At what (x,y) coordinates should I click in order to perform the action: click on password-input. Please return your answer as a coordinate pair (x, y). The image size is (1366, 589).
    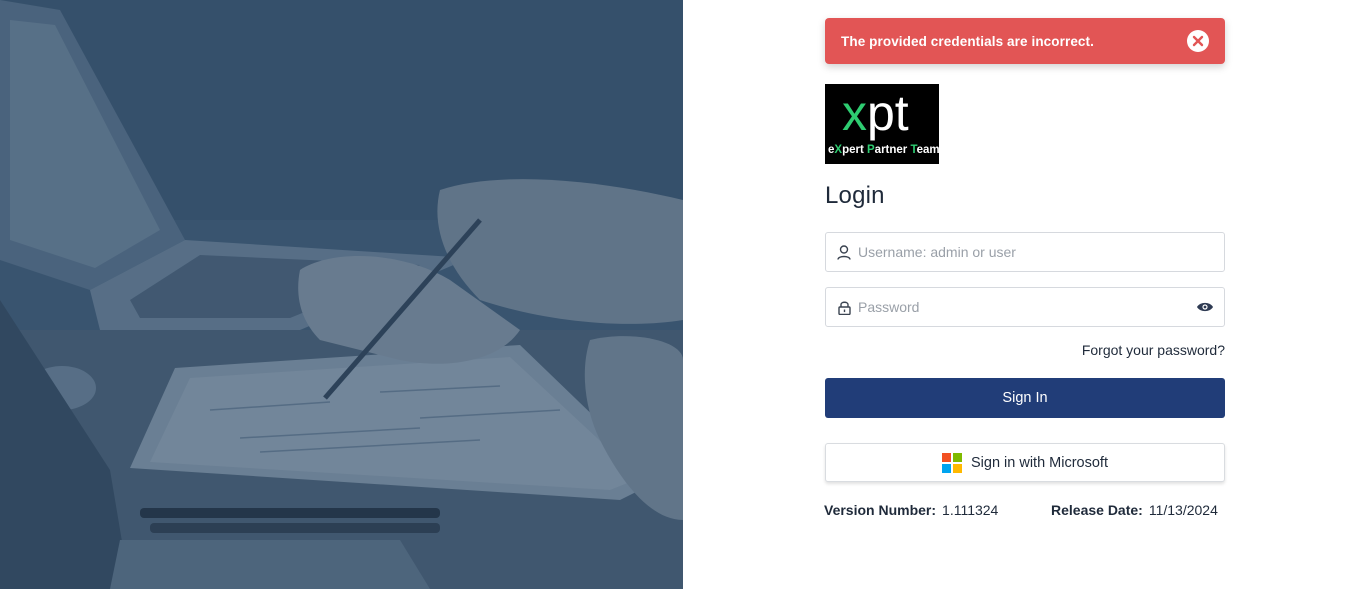
    Looking at the image, I should click on (1026, 307).